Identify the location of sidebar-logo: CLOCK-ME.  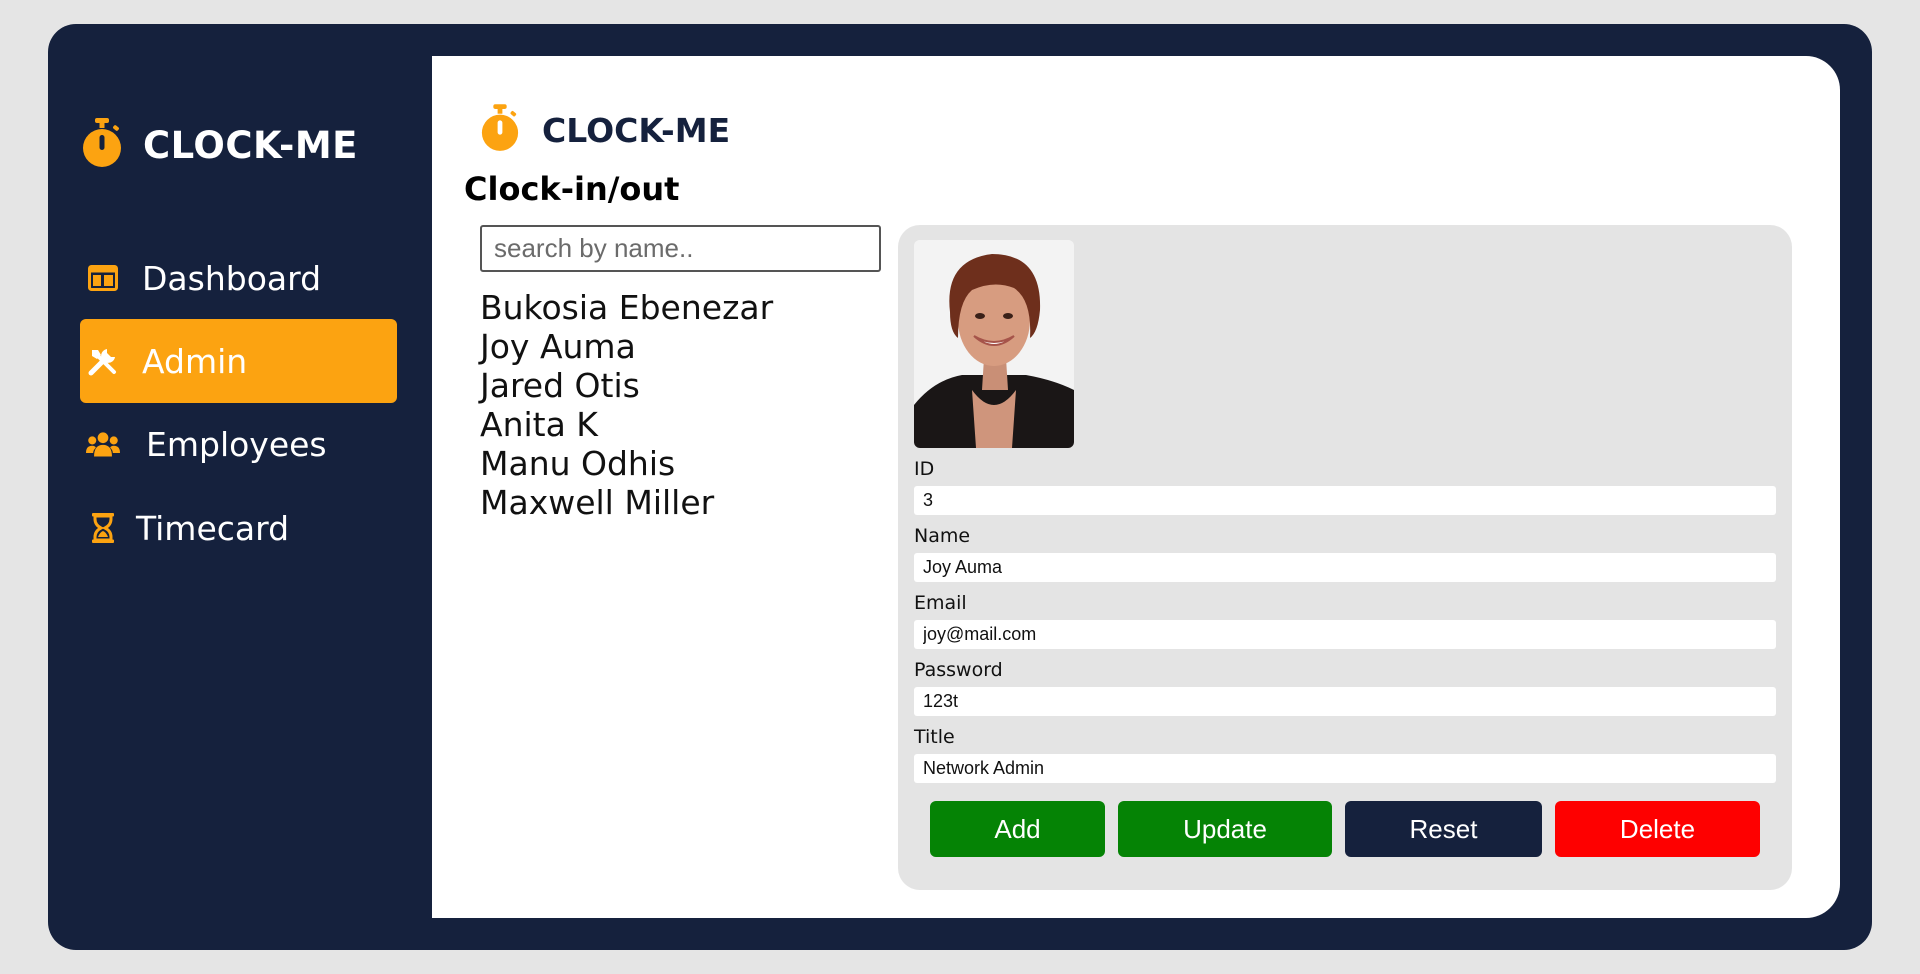
(219, 145).